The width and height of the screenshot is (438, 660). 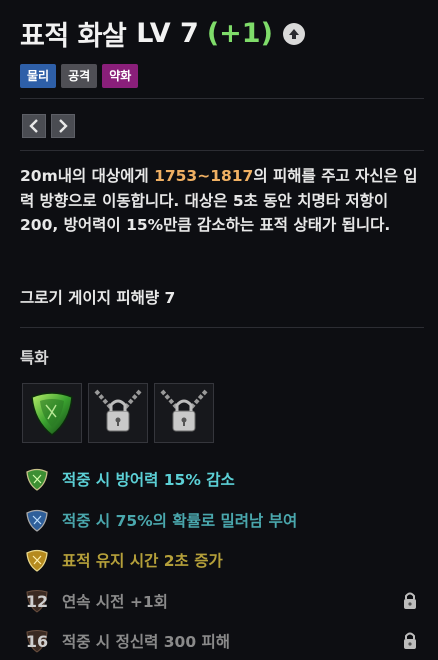 I want to click on level-up-icon, so click(x=293, y=33).